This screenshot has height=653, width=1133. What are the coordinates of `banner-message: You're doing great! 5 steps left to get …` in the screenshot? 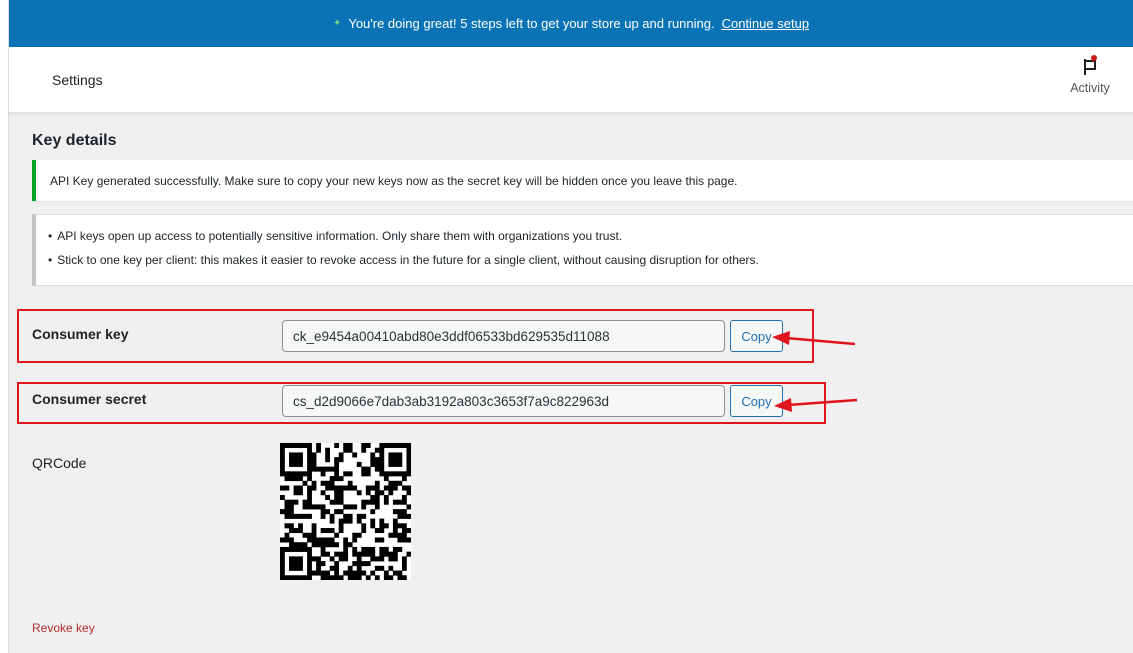 It's located at (531, 23).